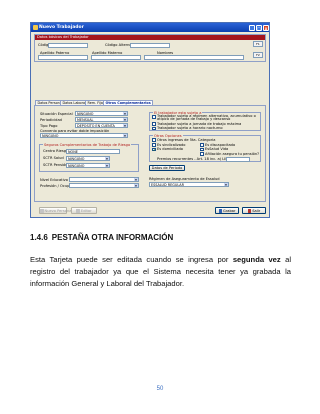  Describe the element at coordinates (266, 27) in the screenshot. I see `close-button: x` at that location.